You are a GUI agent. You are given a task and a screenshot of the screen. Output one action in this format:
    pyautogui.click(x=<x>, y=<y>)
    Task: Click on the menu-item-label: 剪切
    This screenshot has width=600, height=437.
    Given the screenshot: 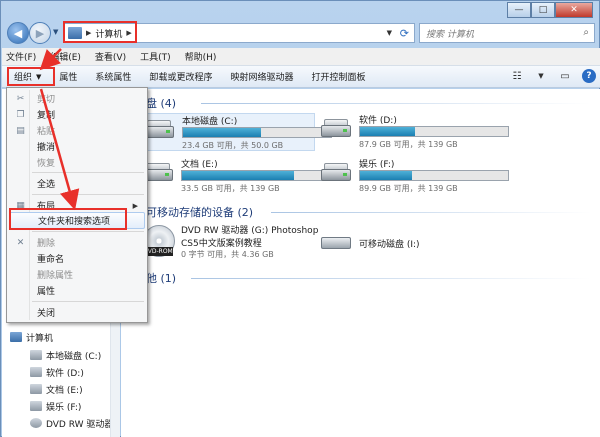 What is the action you would take?
    pyautogui.click(x=46, y=100)
    